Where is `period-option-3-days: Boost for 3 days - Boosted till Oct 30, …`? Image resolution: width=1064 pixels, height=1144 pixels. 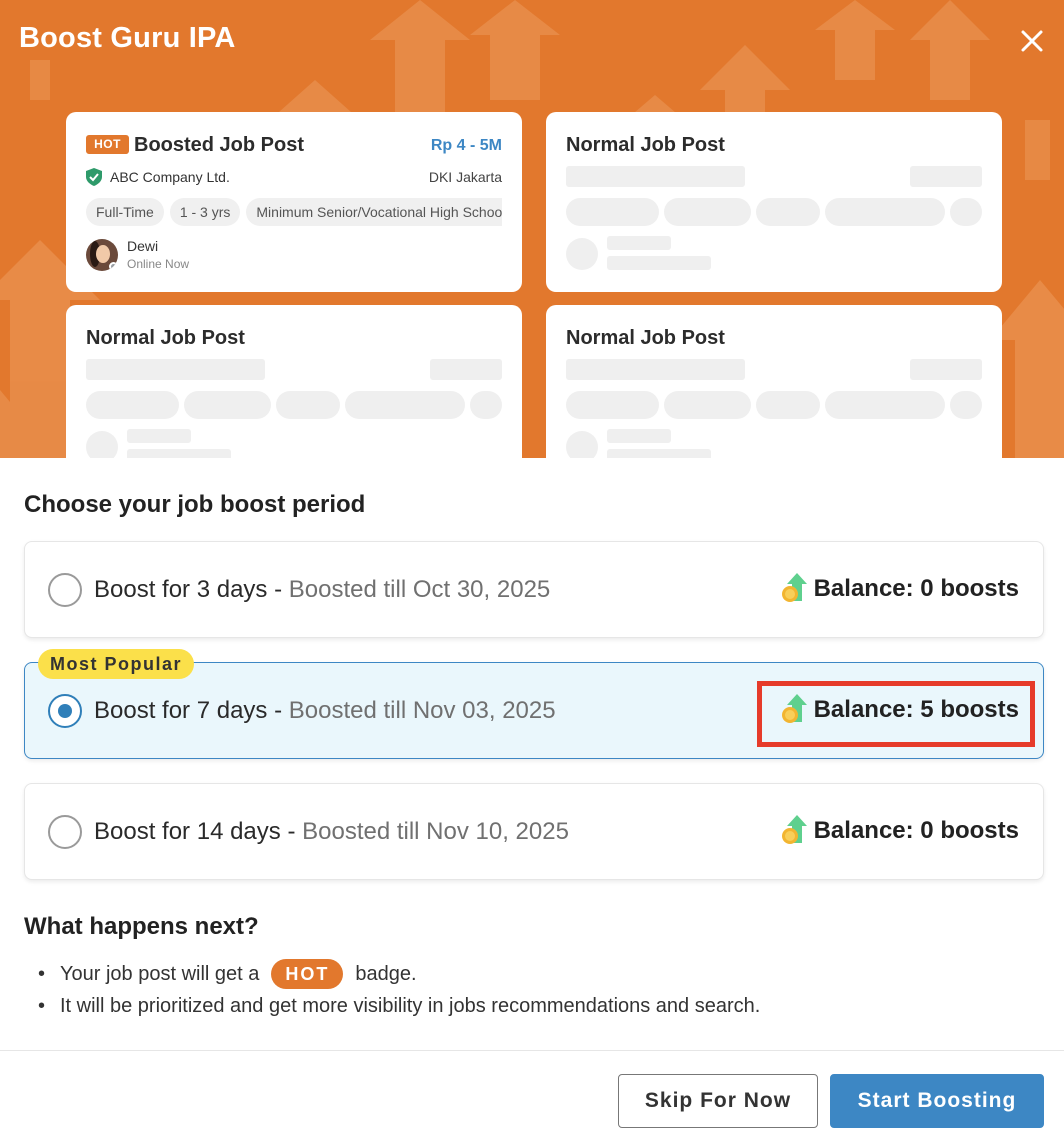 period-option-3-days: Boost for 3 days - Boosted till Oct 30, … is located at coordinates (534, 589).